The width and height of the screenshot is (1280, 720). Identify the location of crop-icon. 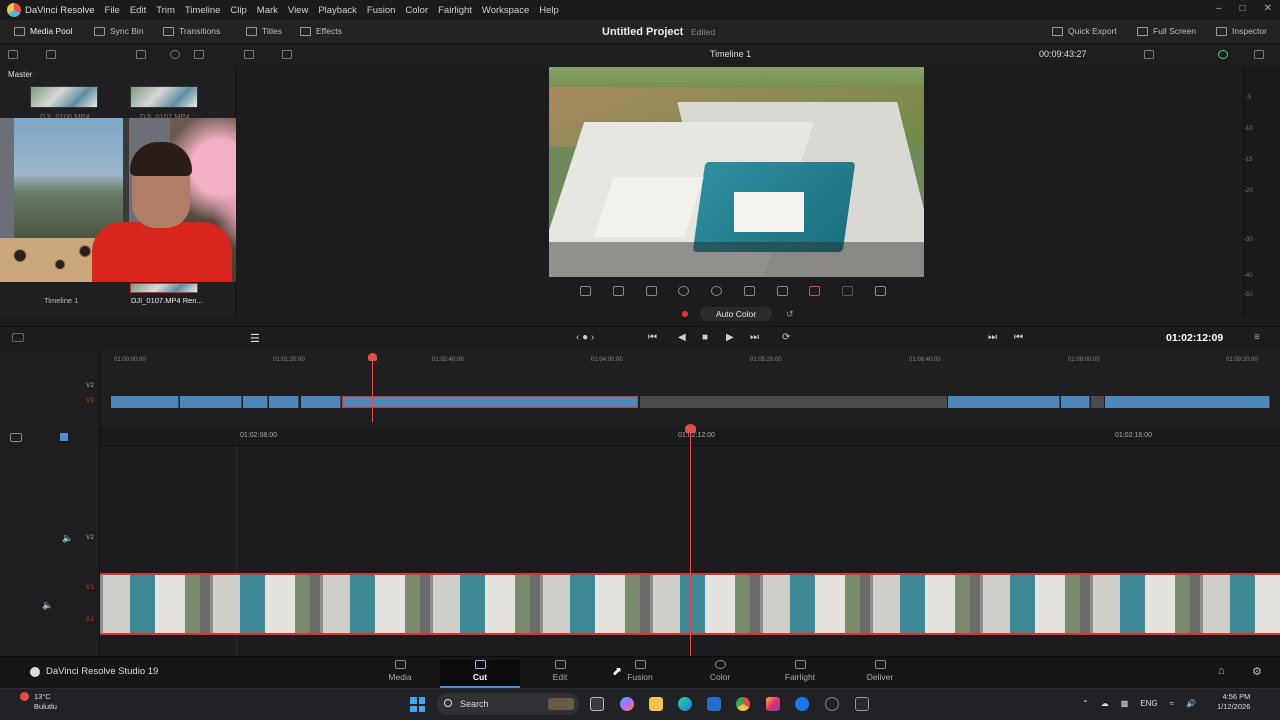
(618, 291).